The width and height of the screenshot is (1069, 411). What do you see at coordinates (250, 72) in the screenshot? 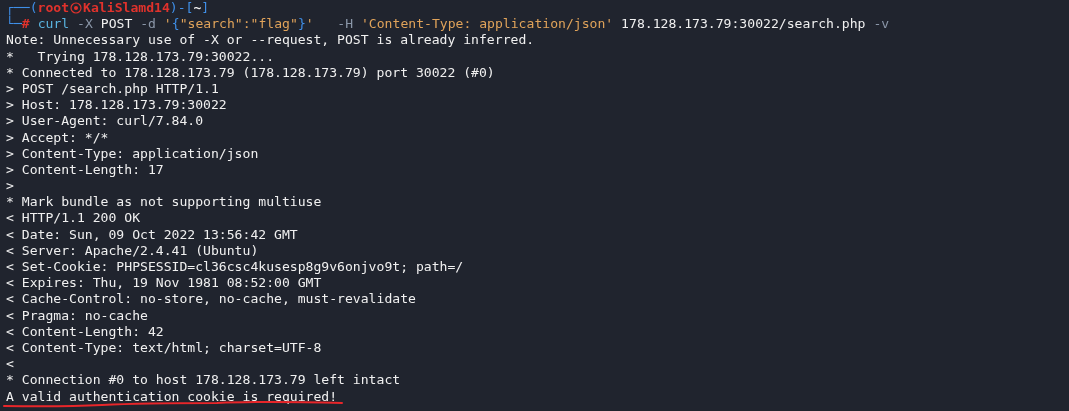
I see `output-line: * Connected to 178.128.173.79 (178.128.173.79) port 30022 (#0)` at bounding box center [250, 72].